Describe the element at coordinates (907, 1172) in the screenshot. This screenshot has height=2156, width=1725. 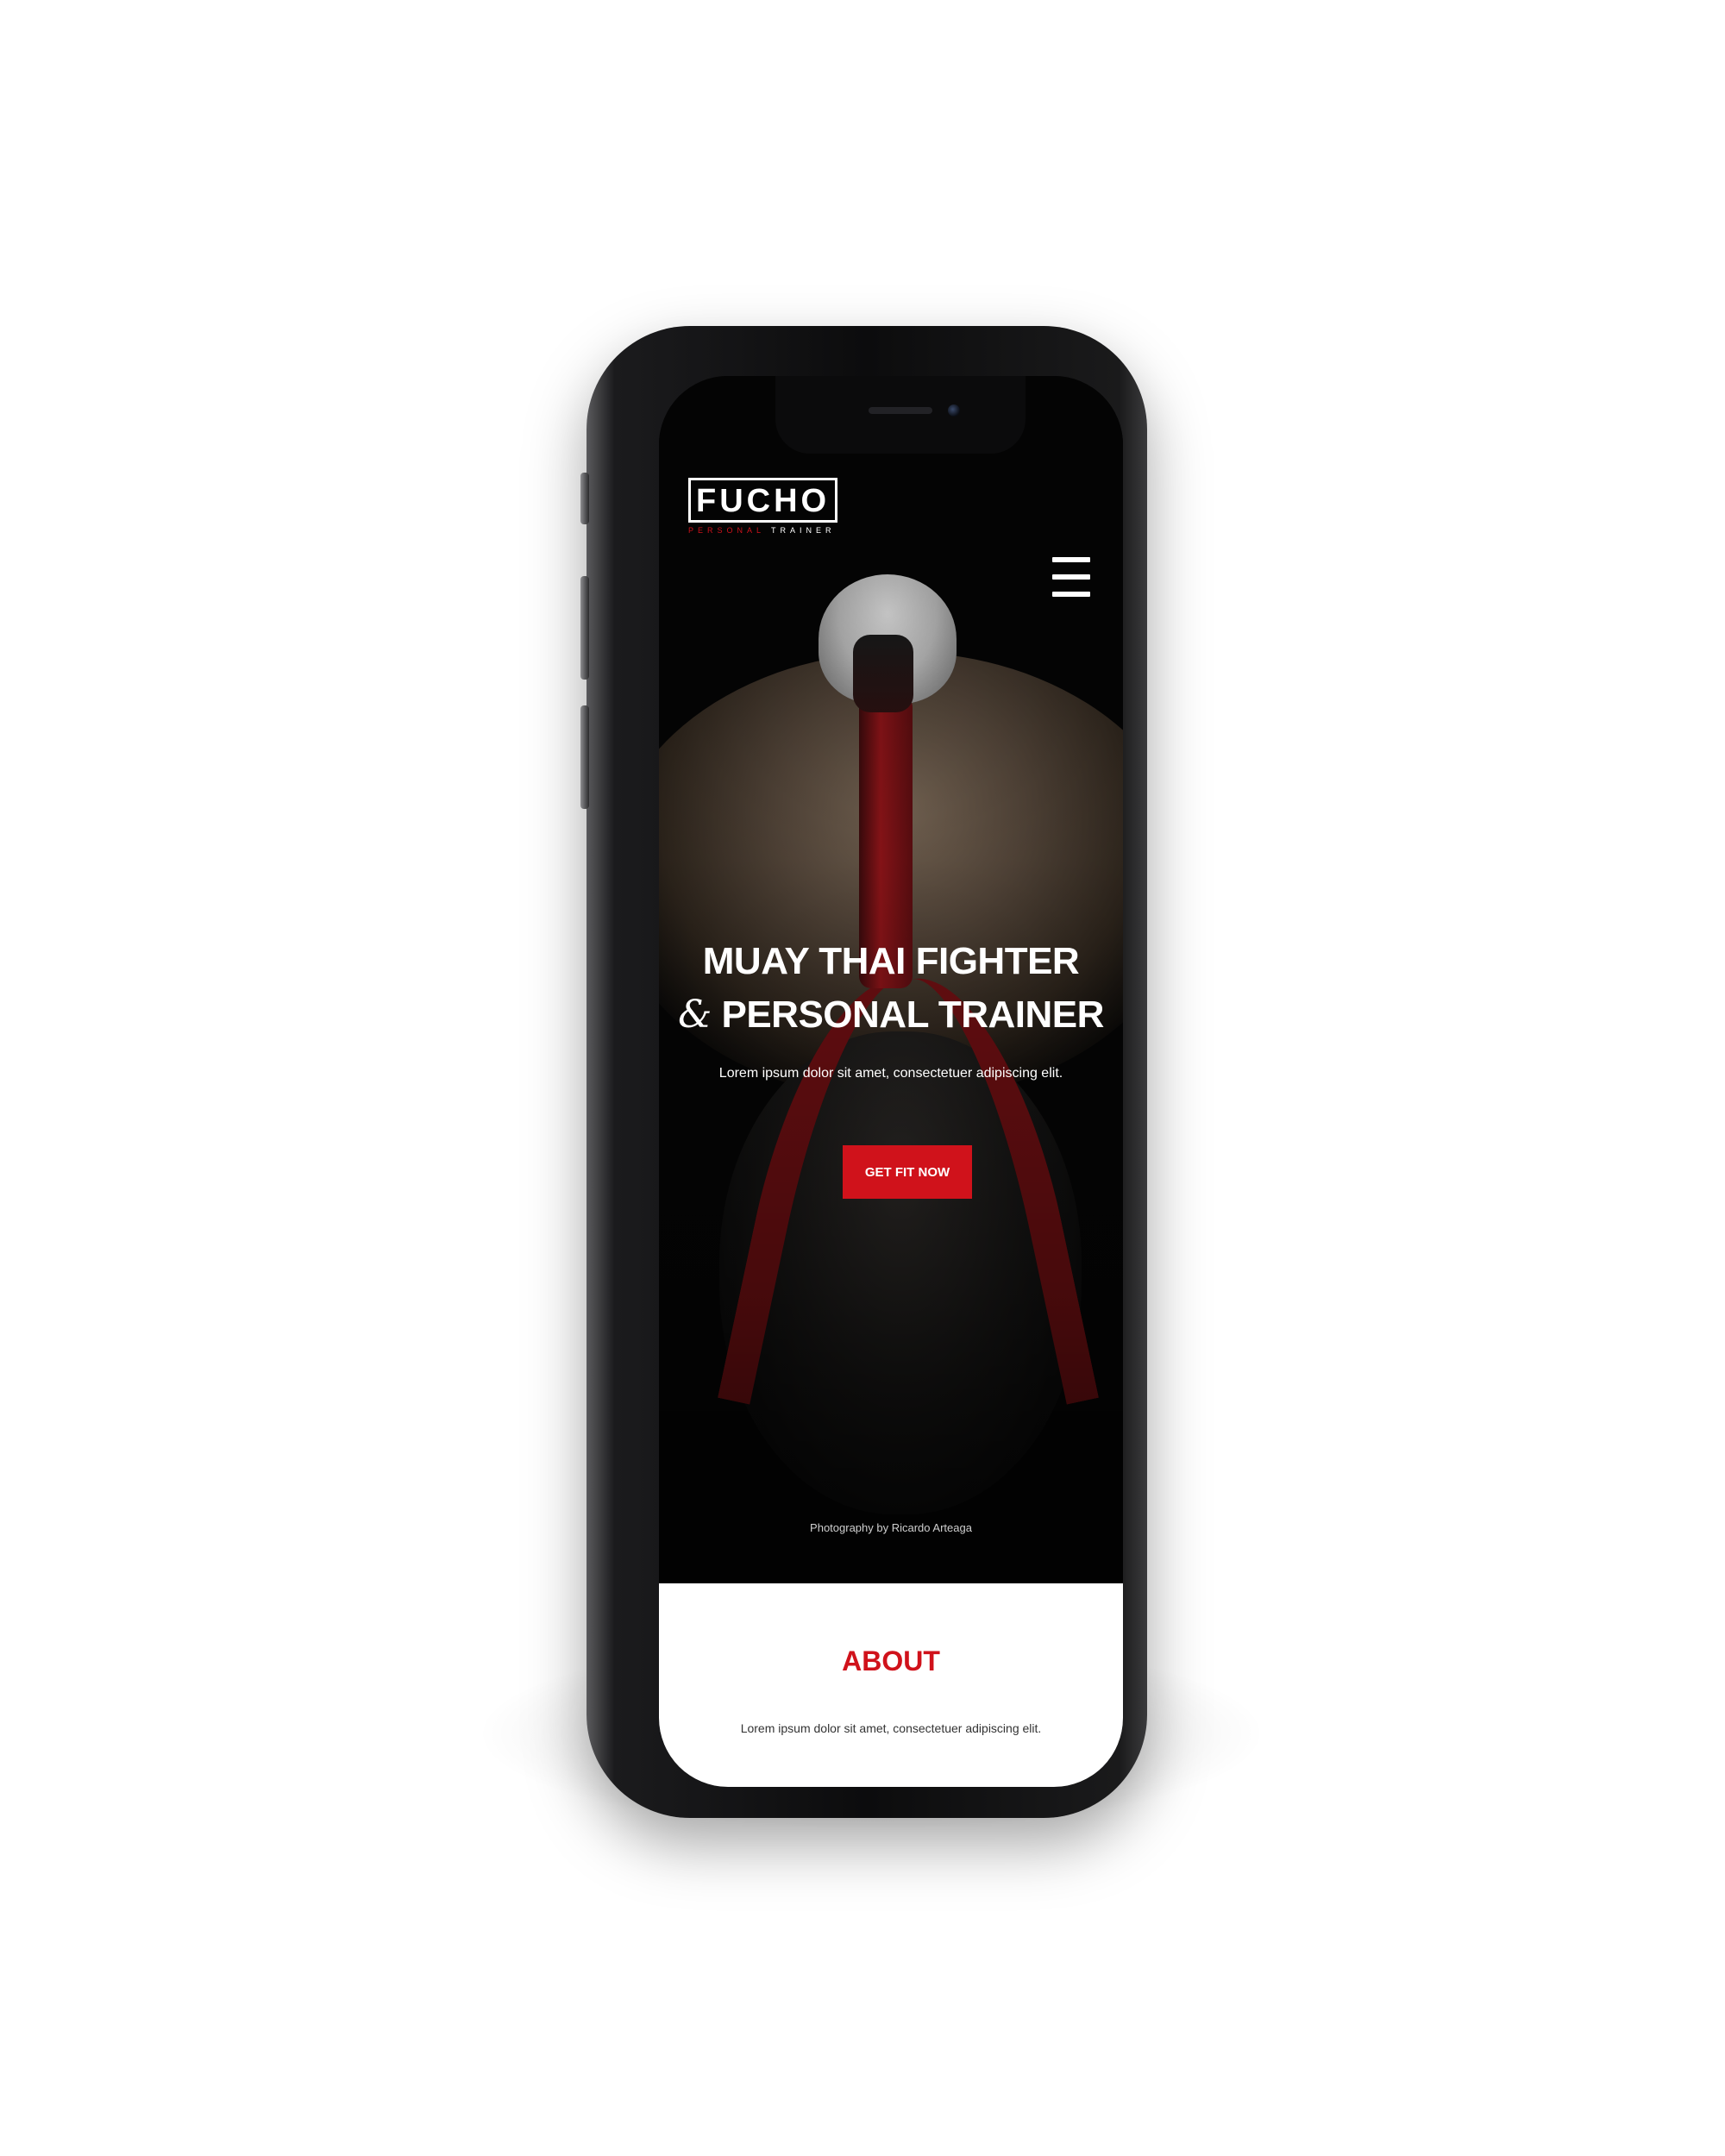
I see `get-fit-now-button: GET FIT NOW` at that location.